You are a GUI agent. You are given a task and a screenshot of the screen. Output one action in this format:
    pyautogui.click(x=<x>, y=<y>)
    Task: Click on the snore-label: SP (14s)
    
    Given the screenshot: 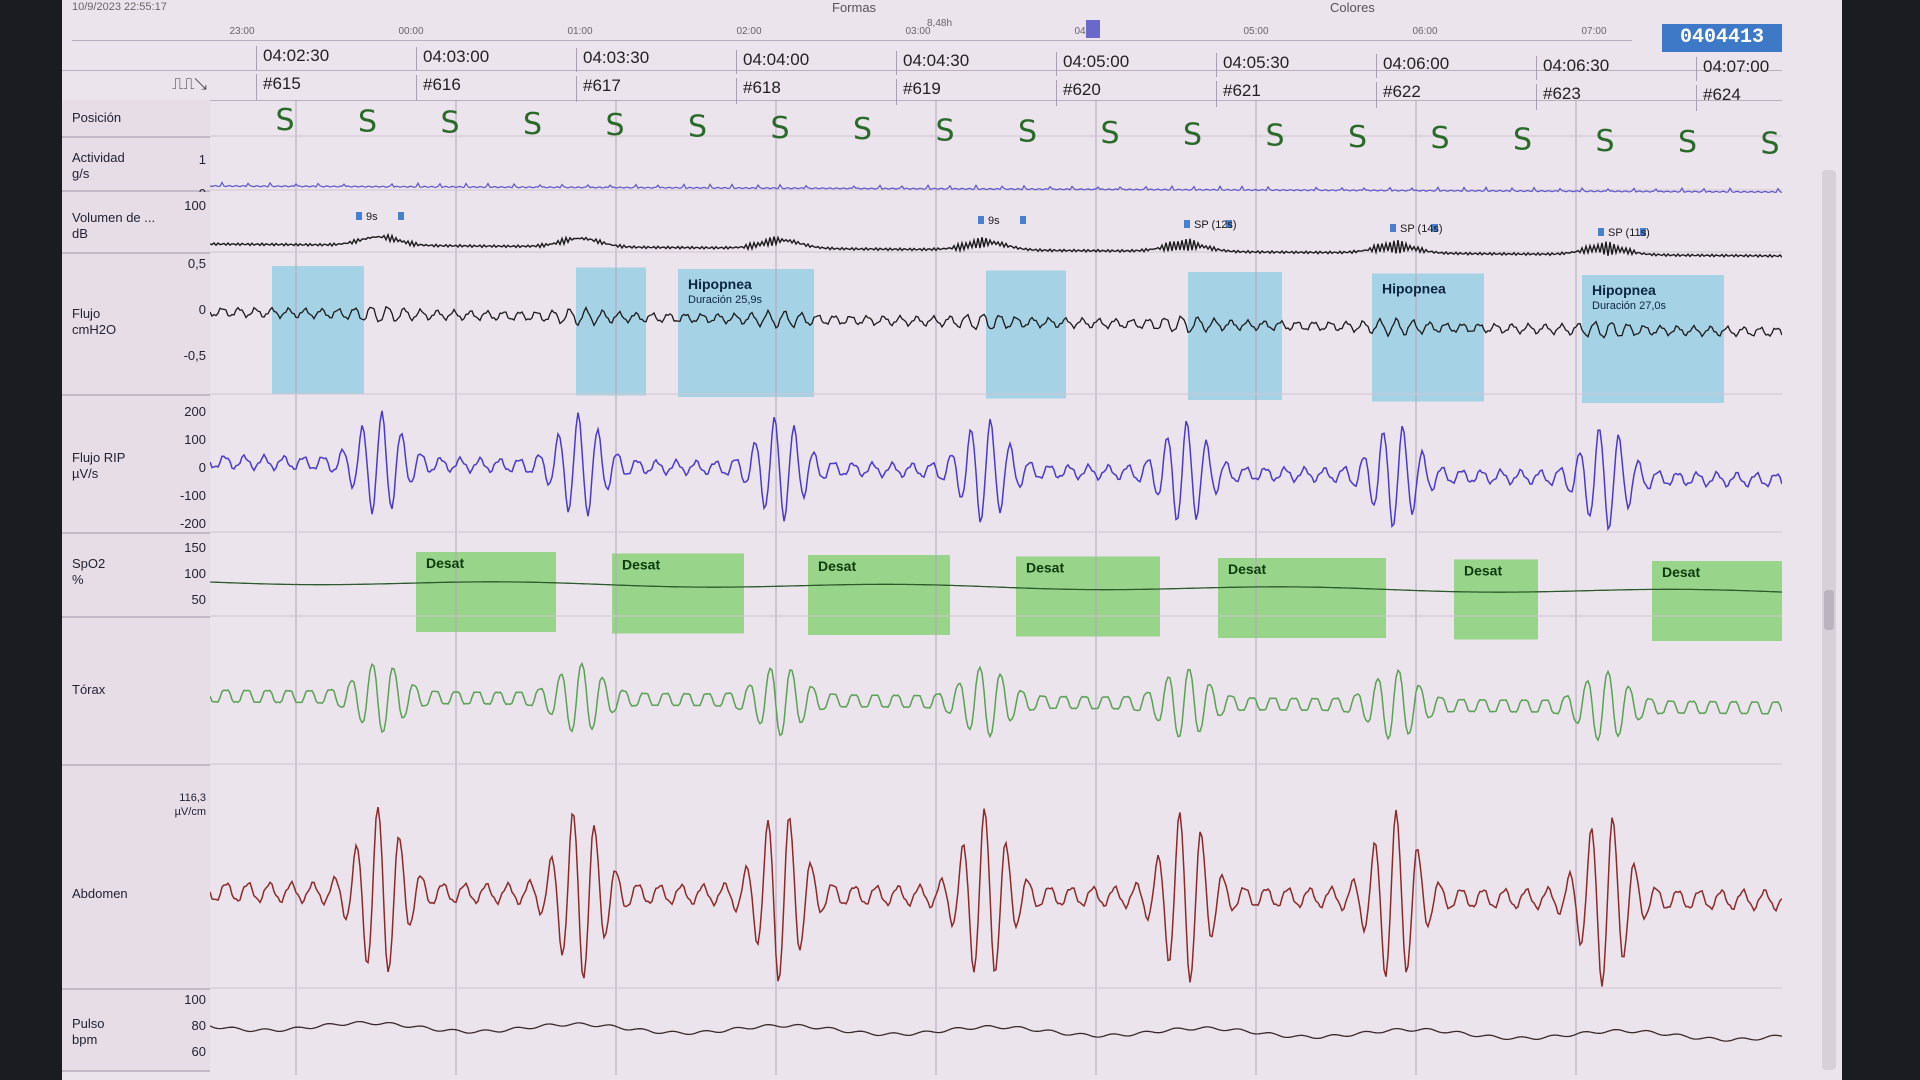 What is the action you would take?
    pyautogui.click(x=1421, y=229)
    